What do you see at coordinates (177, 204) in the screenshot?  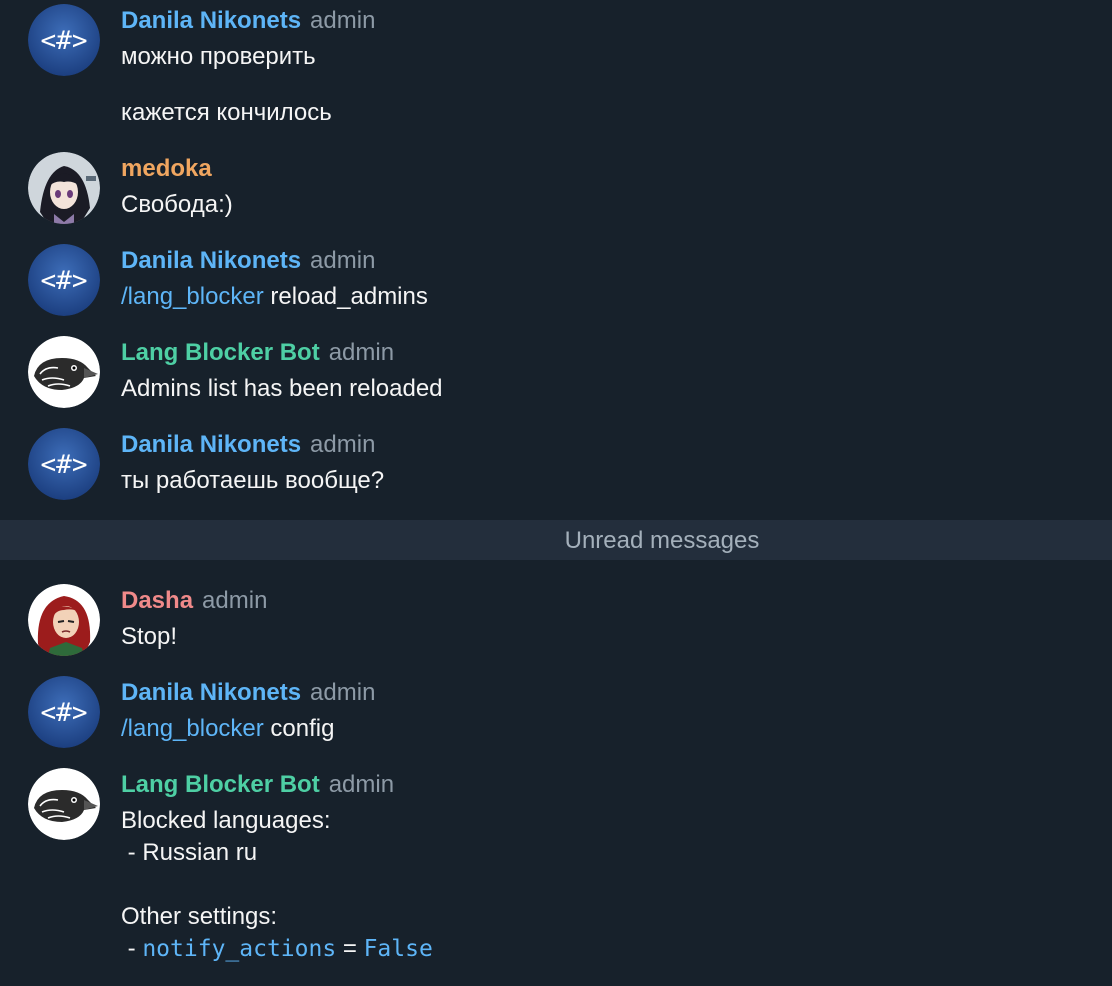 I see `message-text: Свобода:)` at bounding box center [177, 204].